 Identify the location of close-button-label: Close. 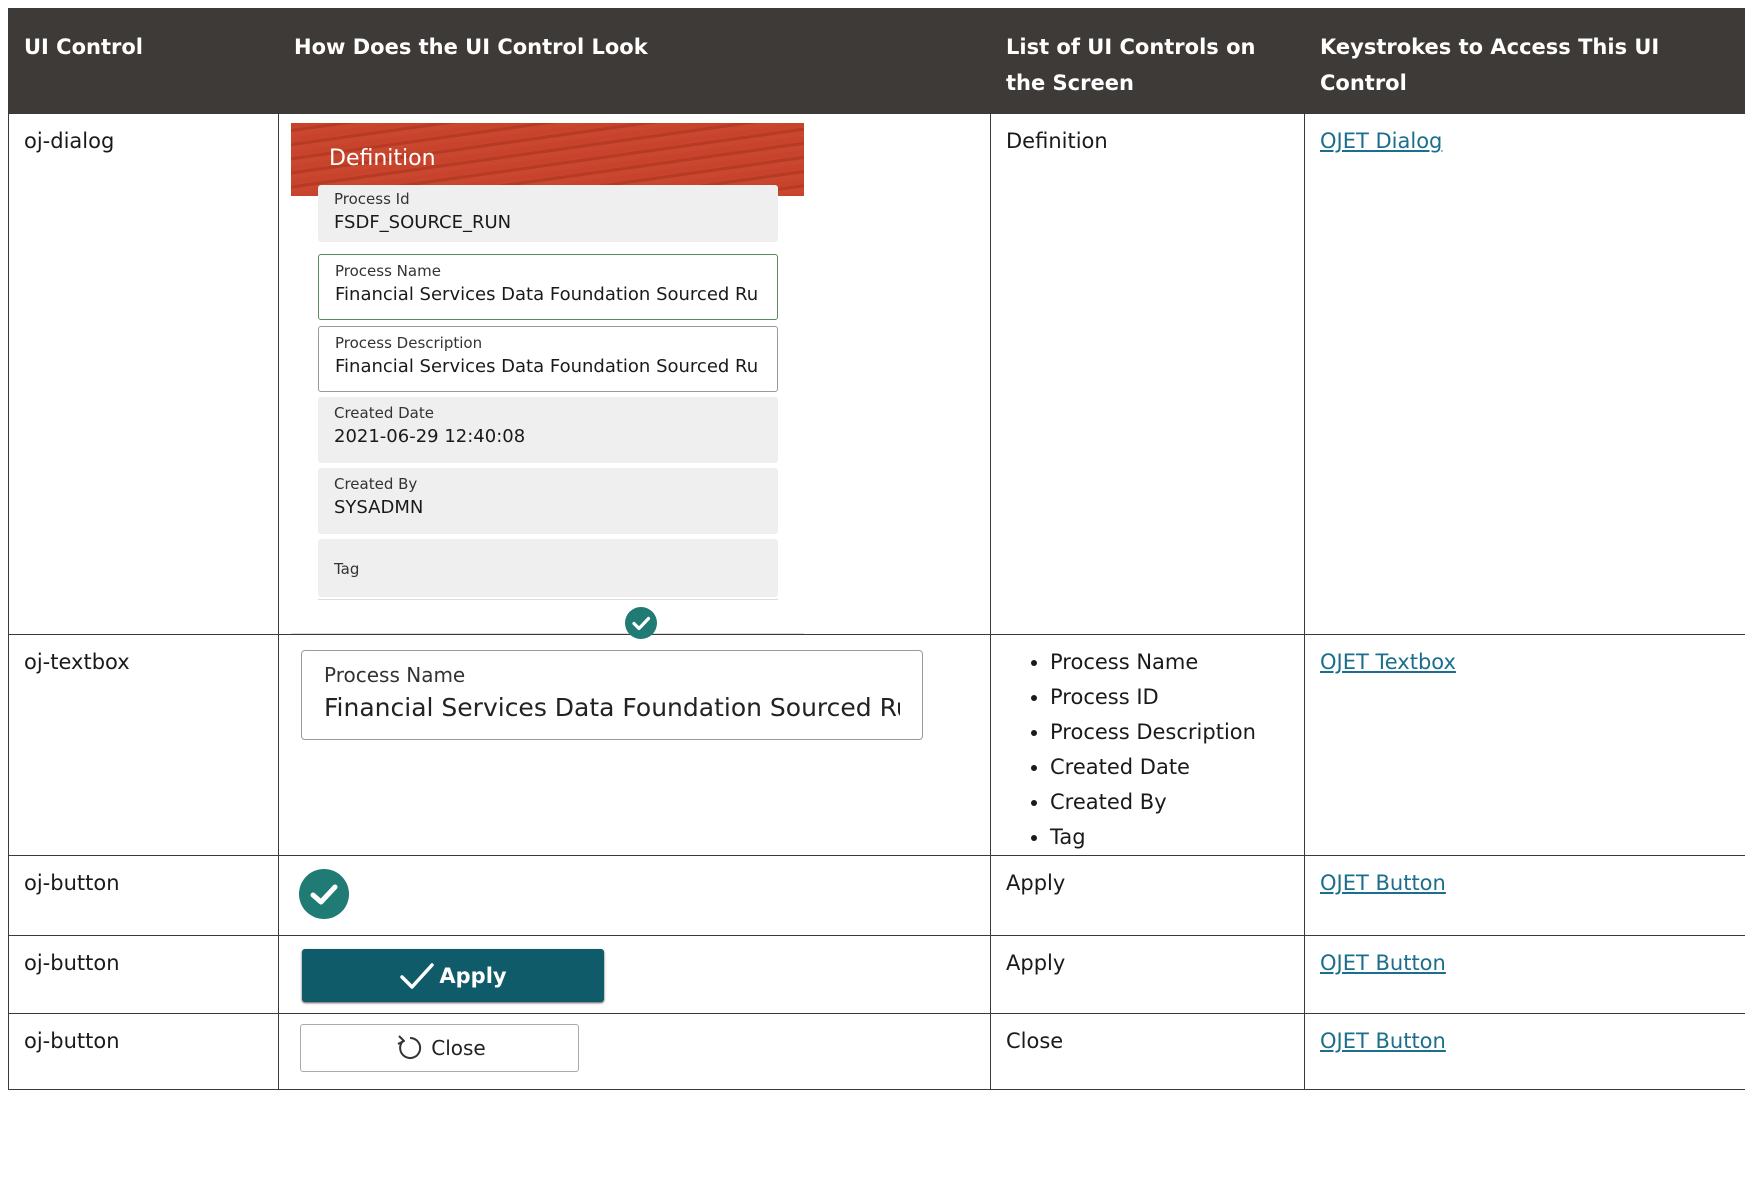
(458, 1048).